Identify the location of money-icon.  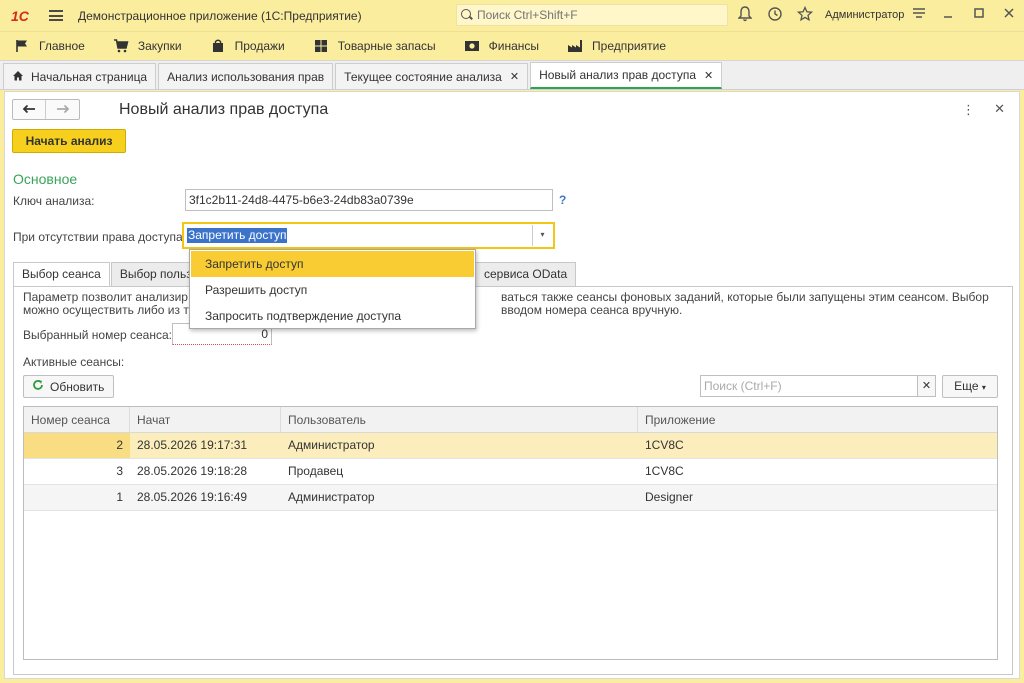
(472, 46).